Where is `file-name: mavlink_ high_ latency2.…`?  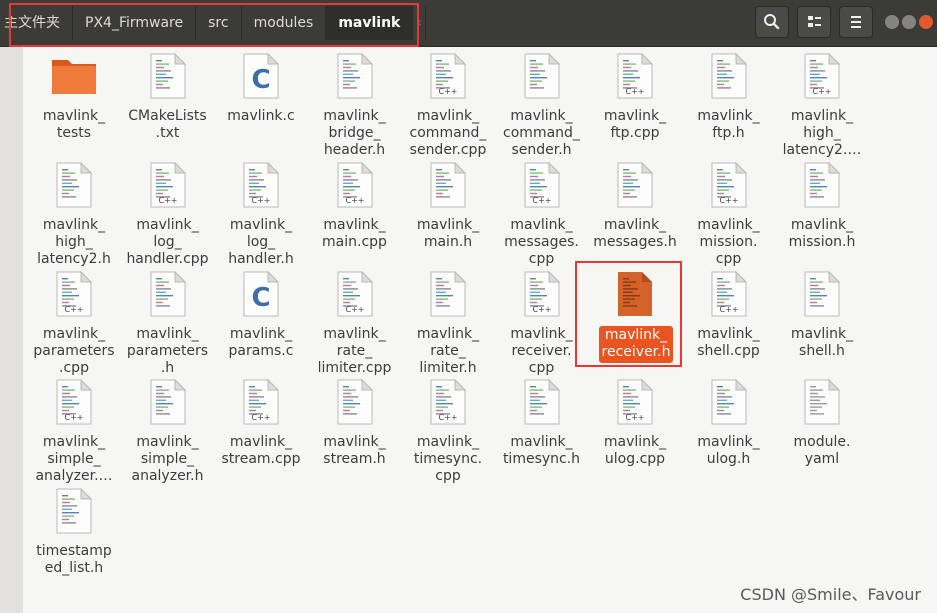 file-name: mavlink_ high_ latency2.… is located at coordinates (822, 133).